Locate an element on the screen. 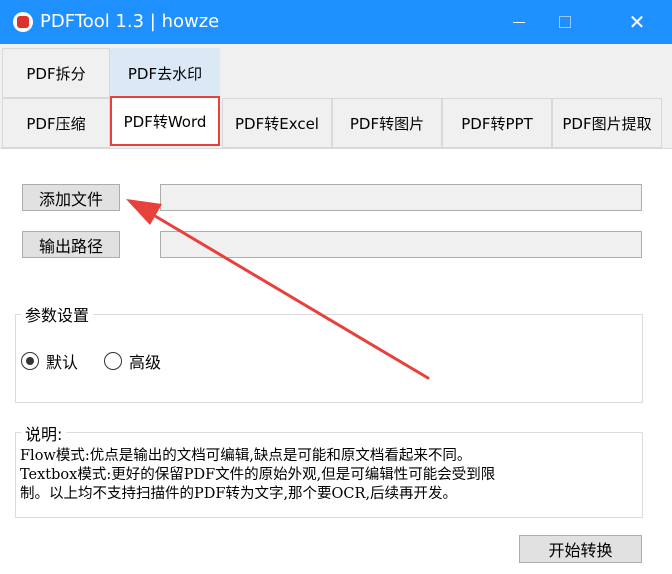 The height and width of the screenshot is (574, 672). maximize-button is located at coordinates (565, 22).